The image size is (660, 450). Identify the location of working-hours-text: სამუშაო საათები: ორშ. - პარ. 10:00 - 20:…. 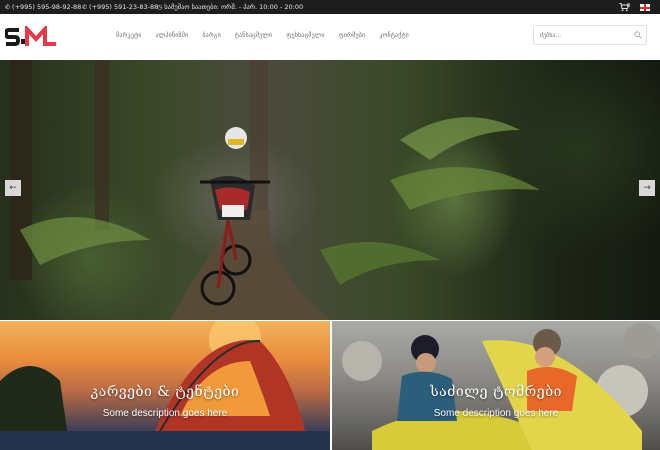
(234, 7).